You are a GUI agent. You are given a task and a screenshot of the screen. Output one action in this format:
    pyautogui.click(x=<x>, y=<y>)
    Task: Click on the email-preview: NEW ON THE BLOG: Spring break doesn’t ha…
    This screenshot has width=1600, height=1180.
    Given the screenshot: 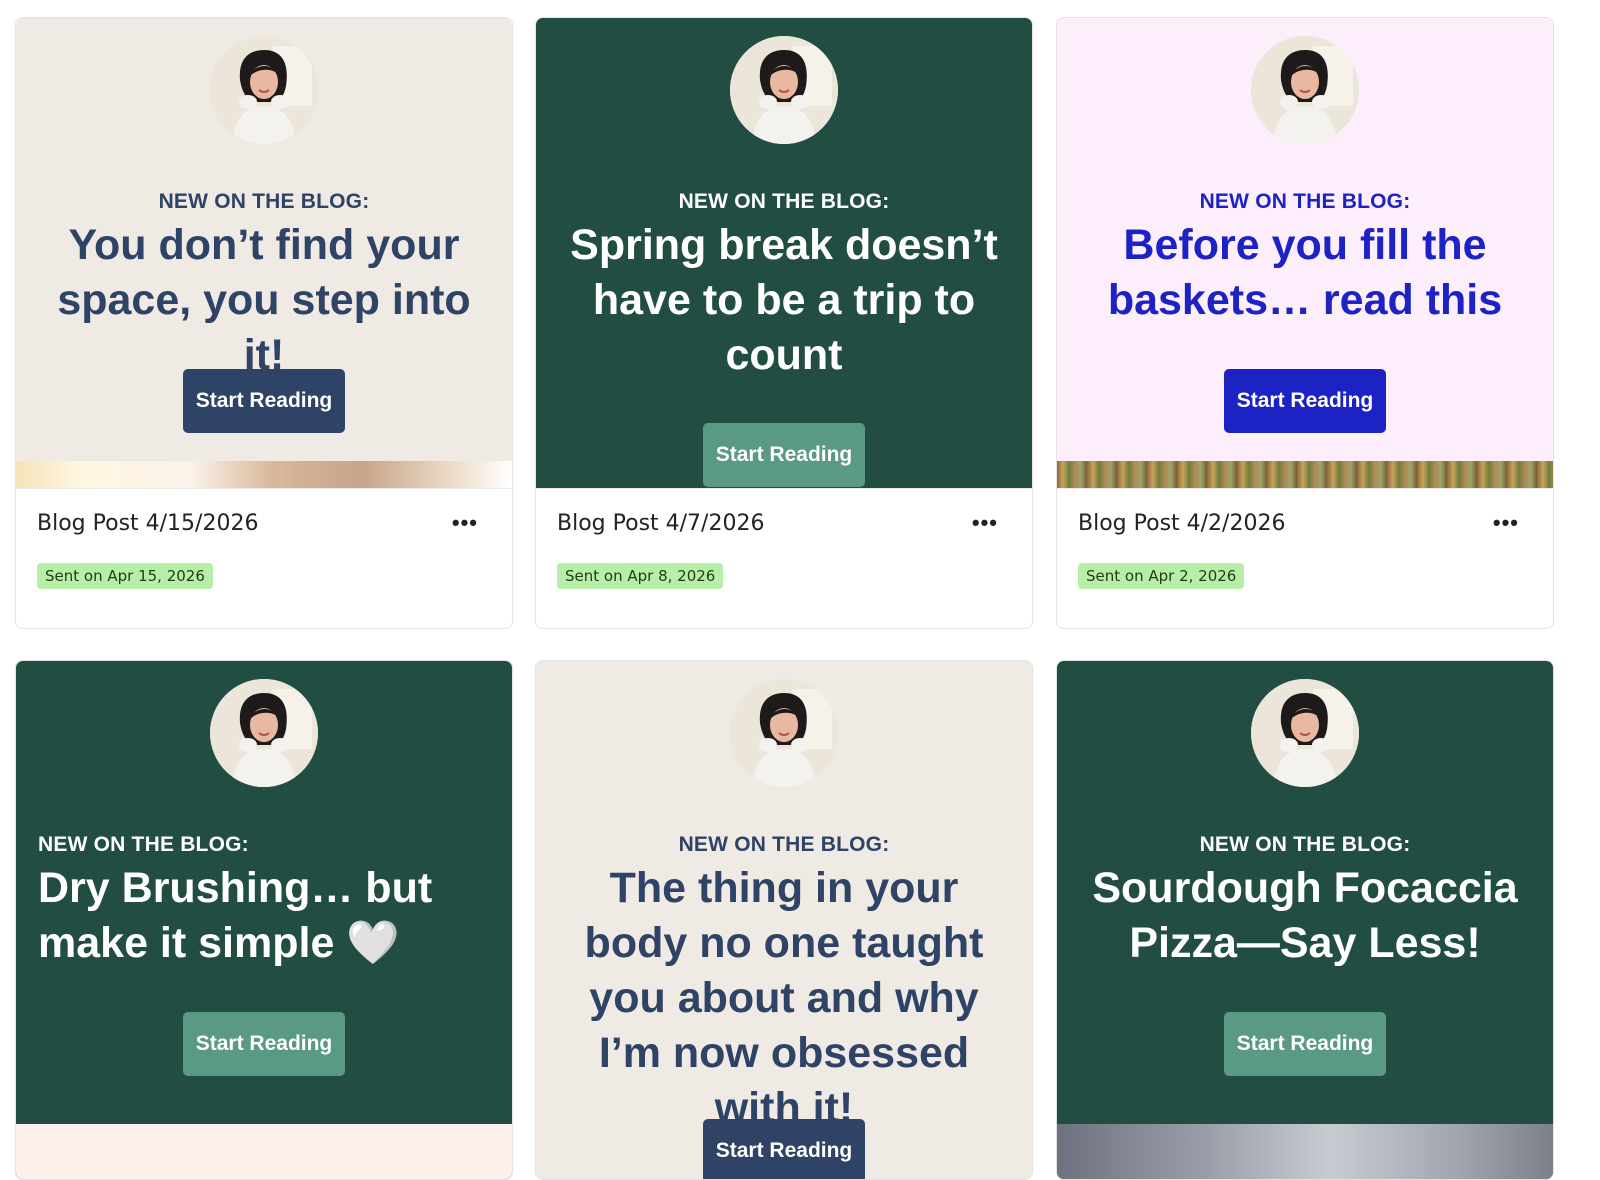 What is the action you would take?
    pyautogui.click(x=784, y=253)
    